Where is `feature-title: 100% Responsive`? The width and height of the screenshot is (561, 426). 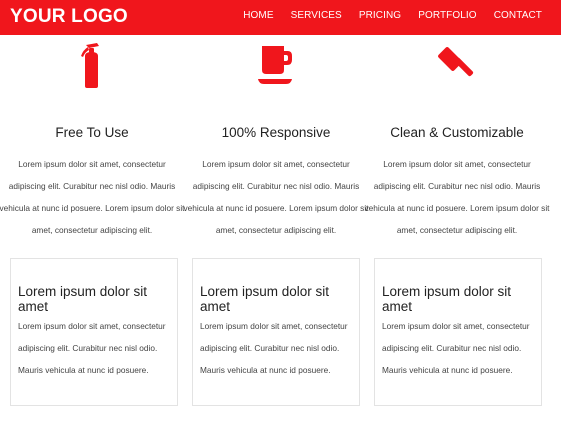 feature-title: 100% Responsive is located at coordinates (276, 132).